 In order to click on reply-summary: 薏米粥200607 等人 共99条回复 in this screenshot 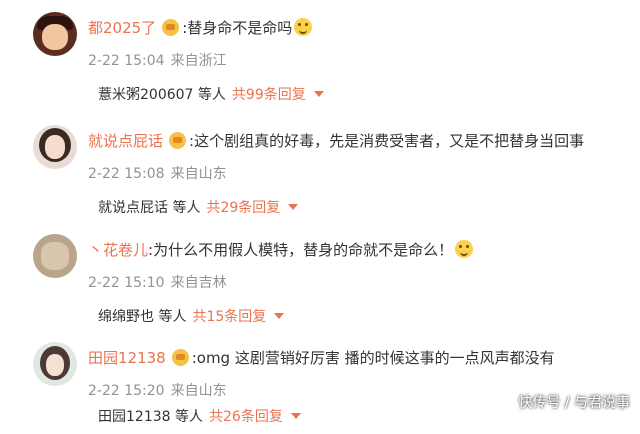, I will do `click(211, 94)`.